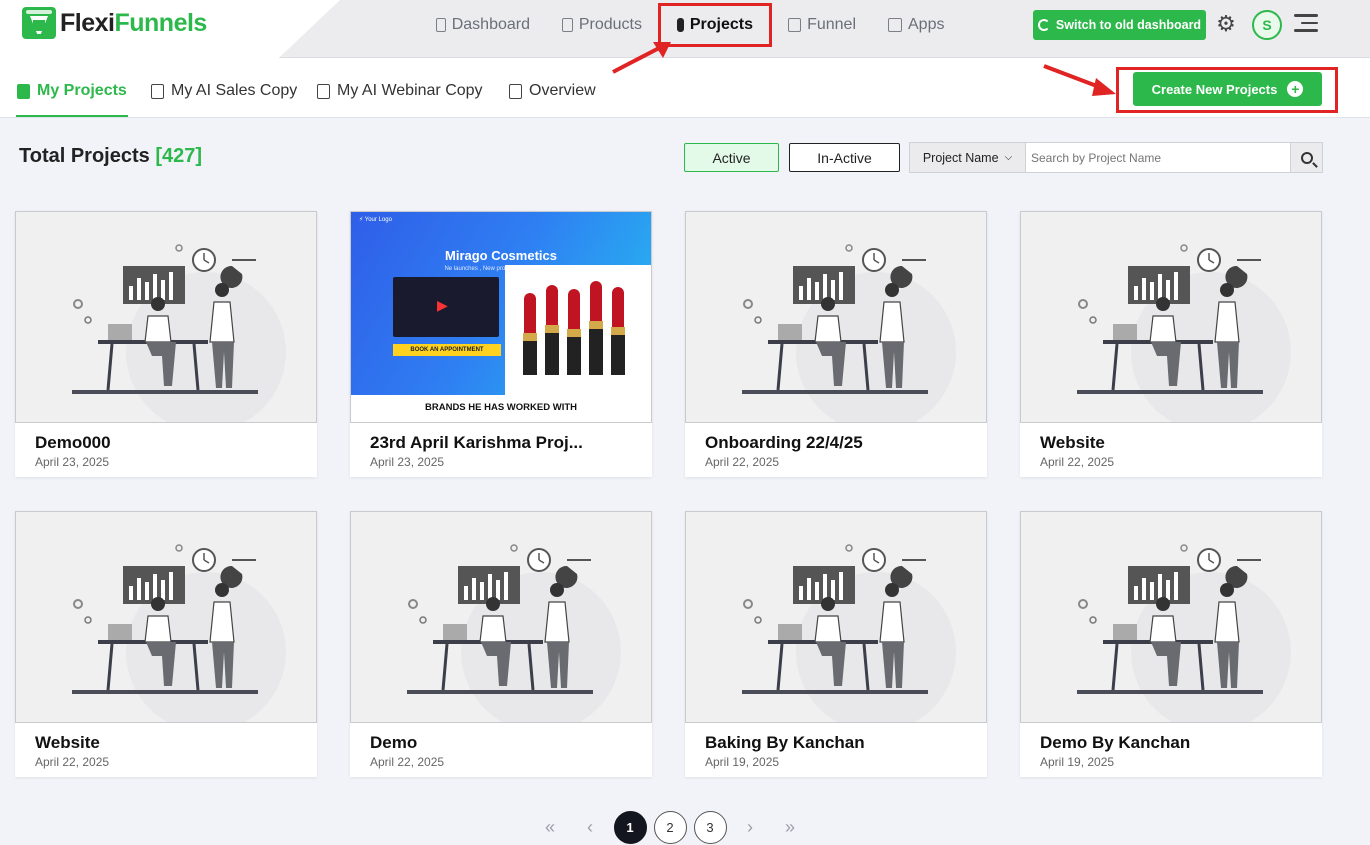  Describe the element at coordinates (785, 743) in the screenshot. I see `project-title: Baking By Kanchan` at that location.